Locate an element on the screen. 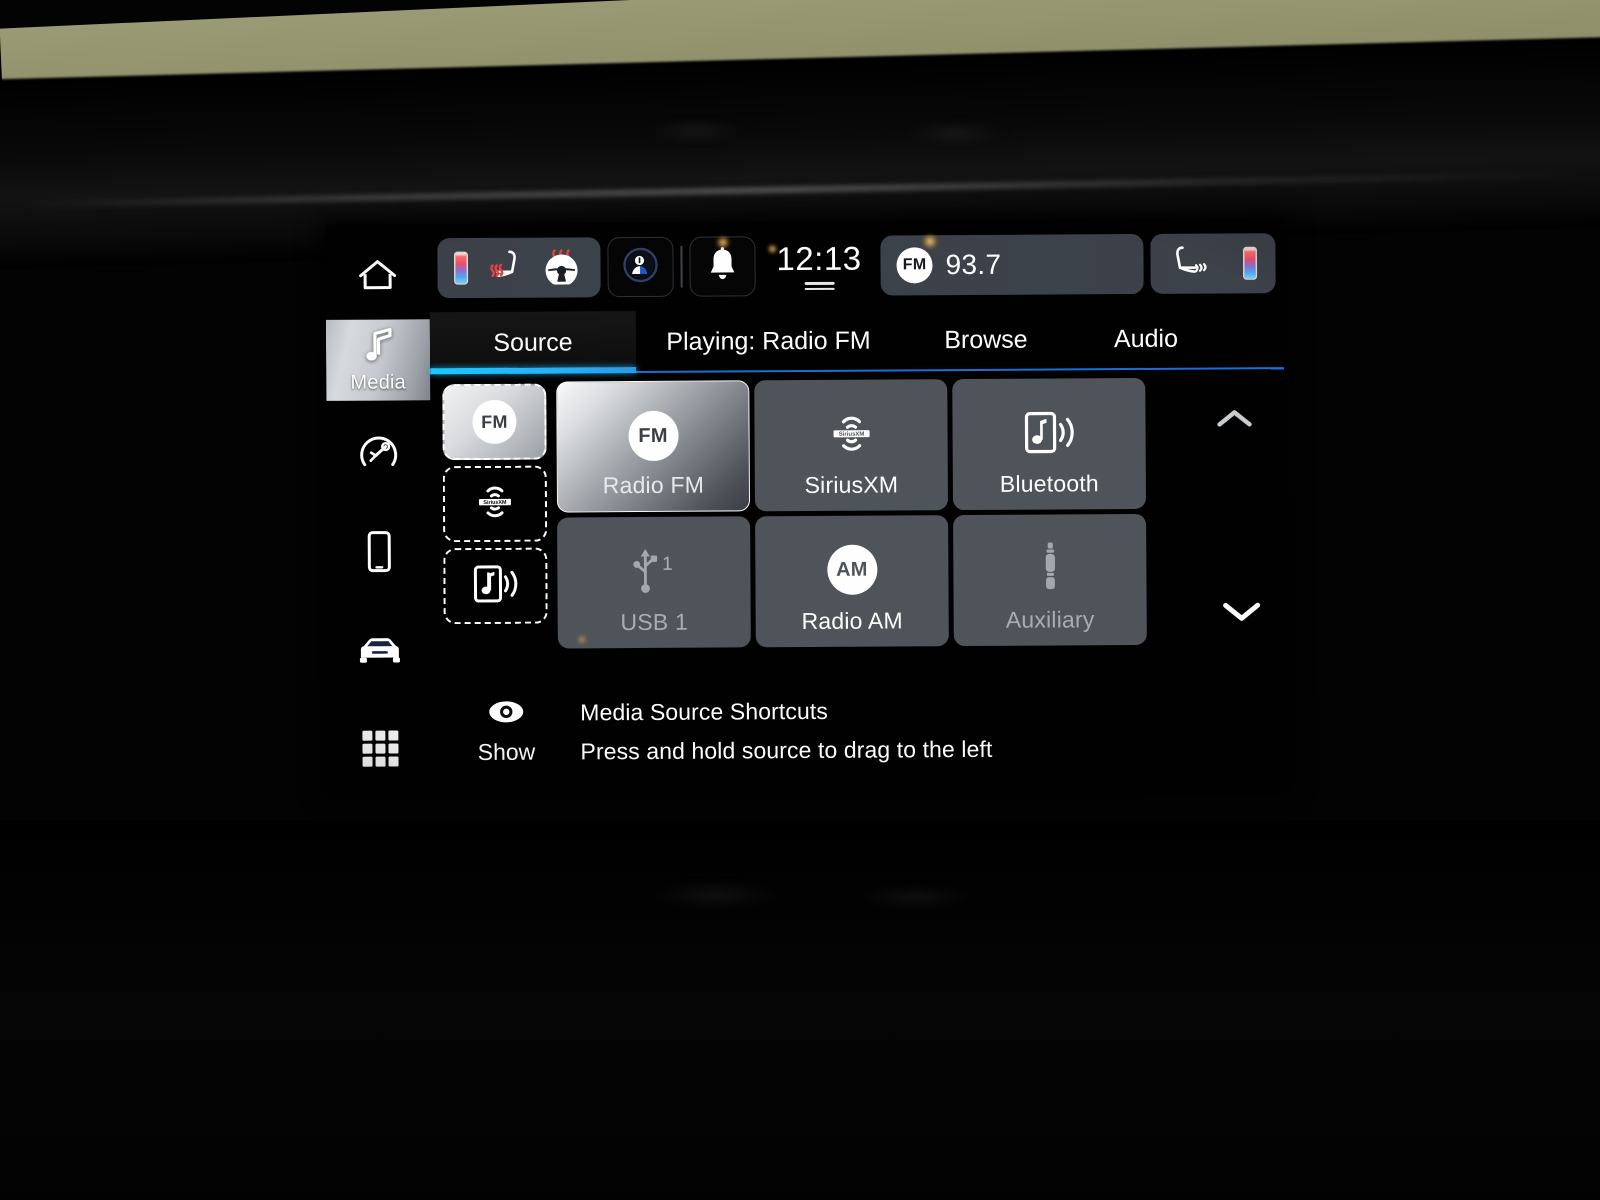 This screenshot has width=1600, height=1200. shortcuts-title: Media Source Shortcuts is located at coordinates (704, 711).